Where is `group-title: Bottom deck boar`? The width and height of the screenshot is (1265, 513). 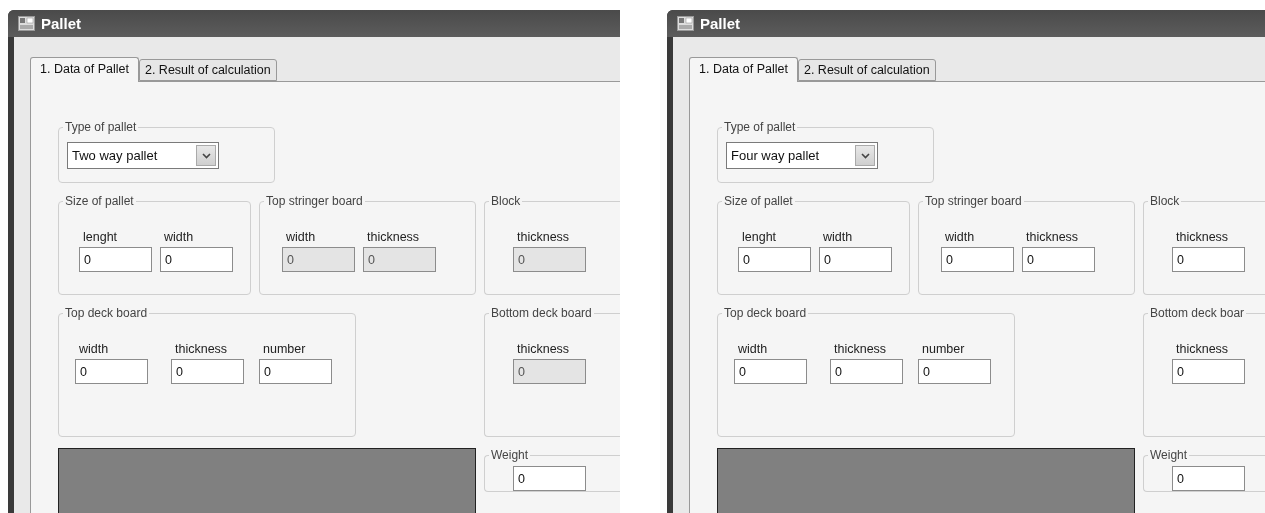 group-title: Bottom deck boar is located at coordinates (1197, 313).